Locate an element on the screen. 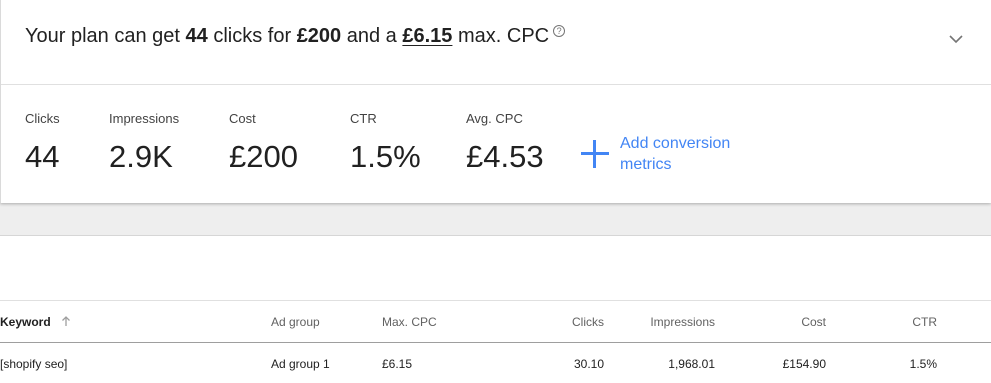 This screenshot has width=991, height=383. plus-icon is located at coordinates (595, 152).